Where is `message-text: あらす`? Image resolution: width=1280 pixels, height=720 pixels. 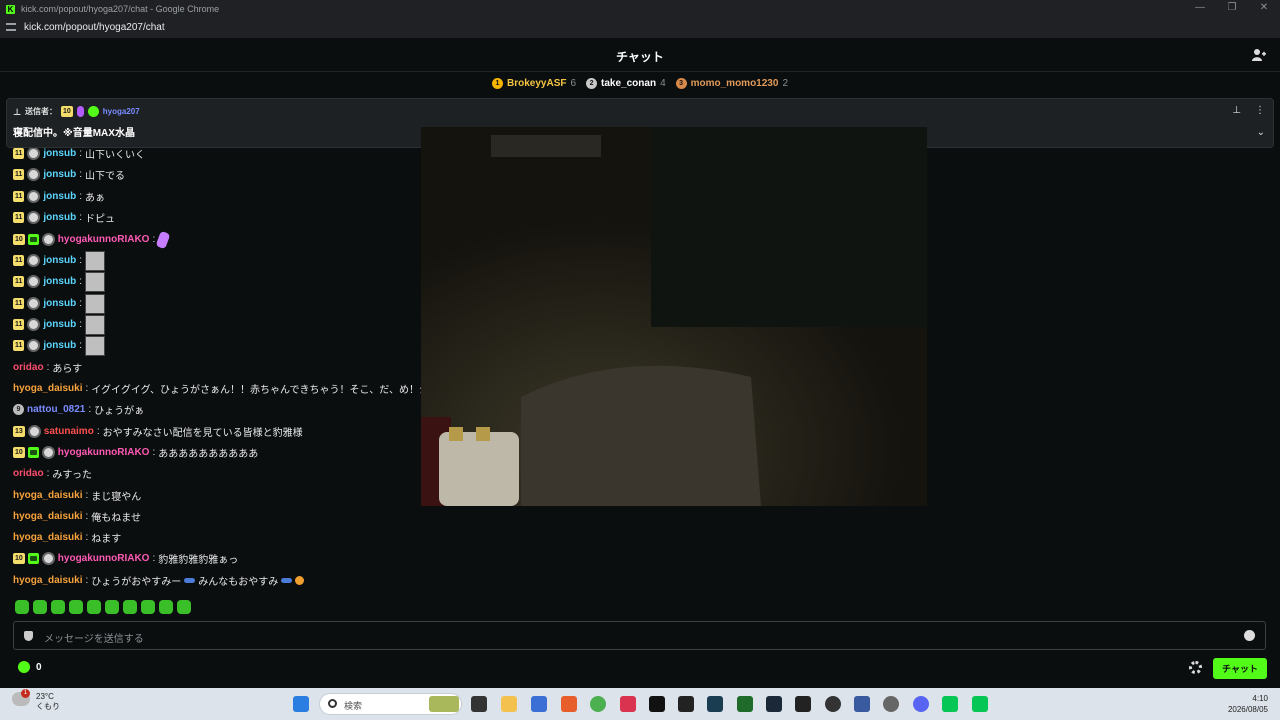
message-text: あらす is located at coordinates (67, 369).